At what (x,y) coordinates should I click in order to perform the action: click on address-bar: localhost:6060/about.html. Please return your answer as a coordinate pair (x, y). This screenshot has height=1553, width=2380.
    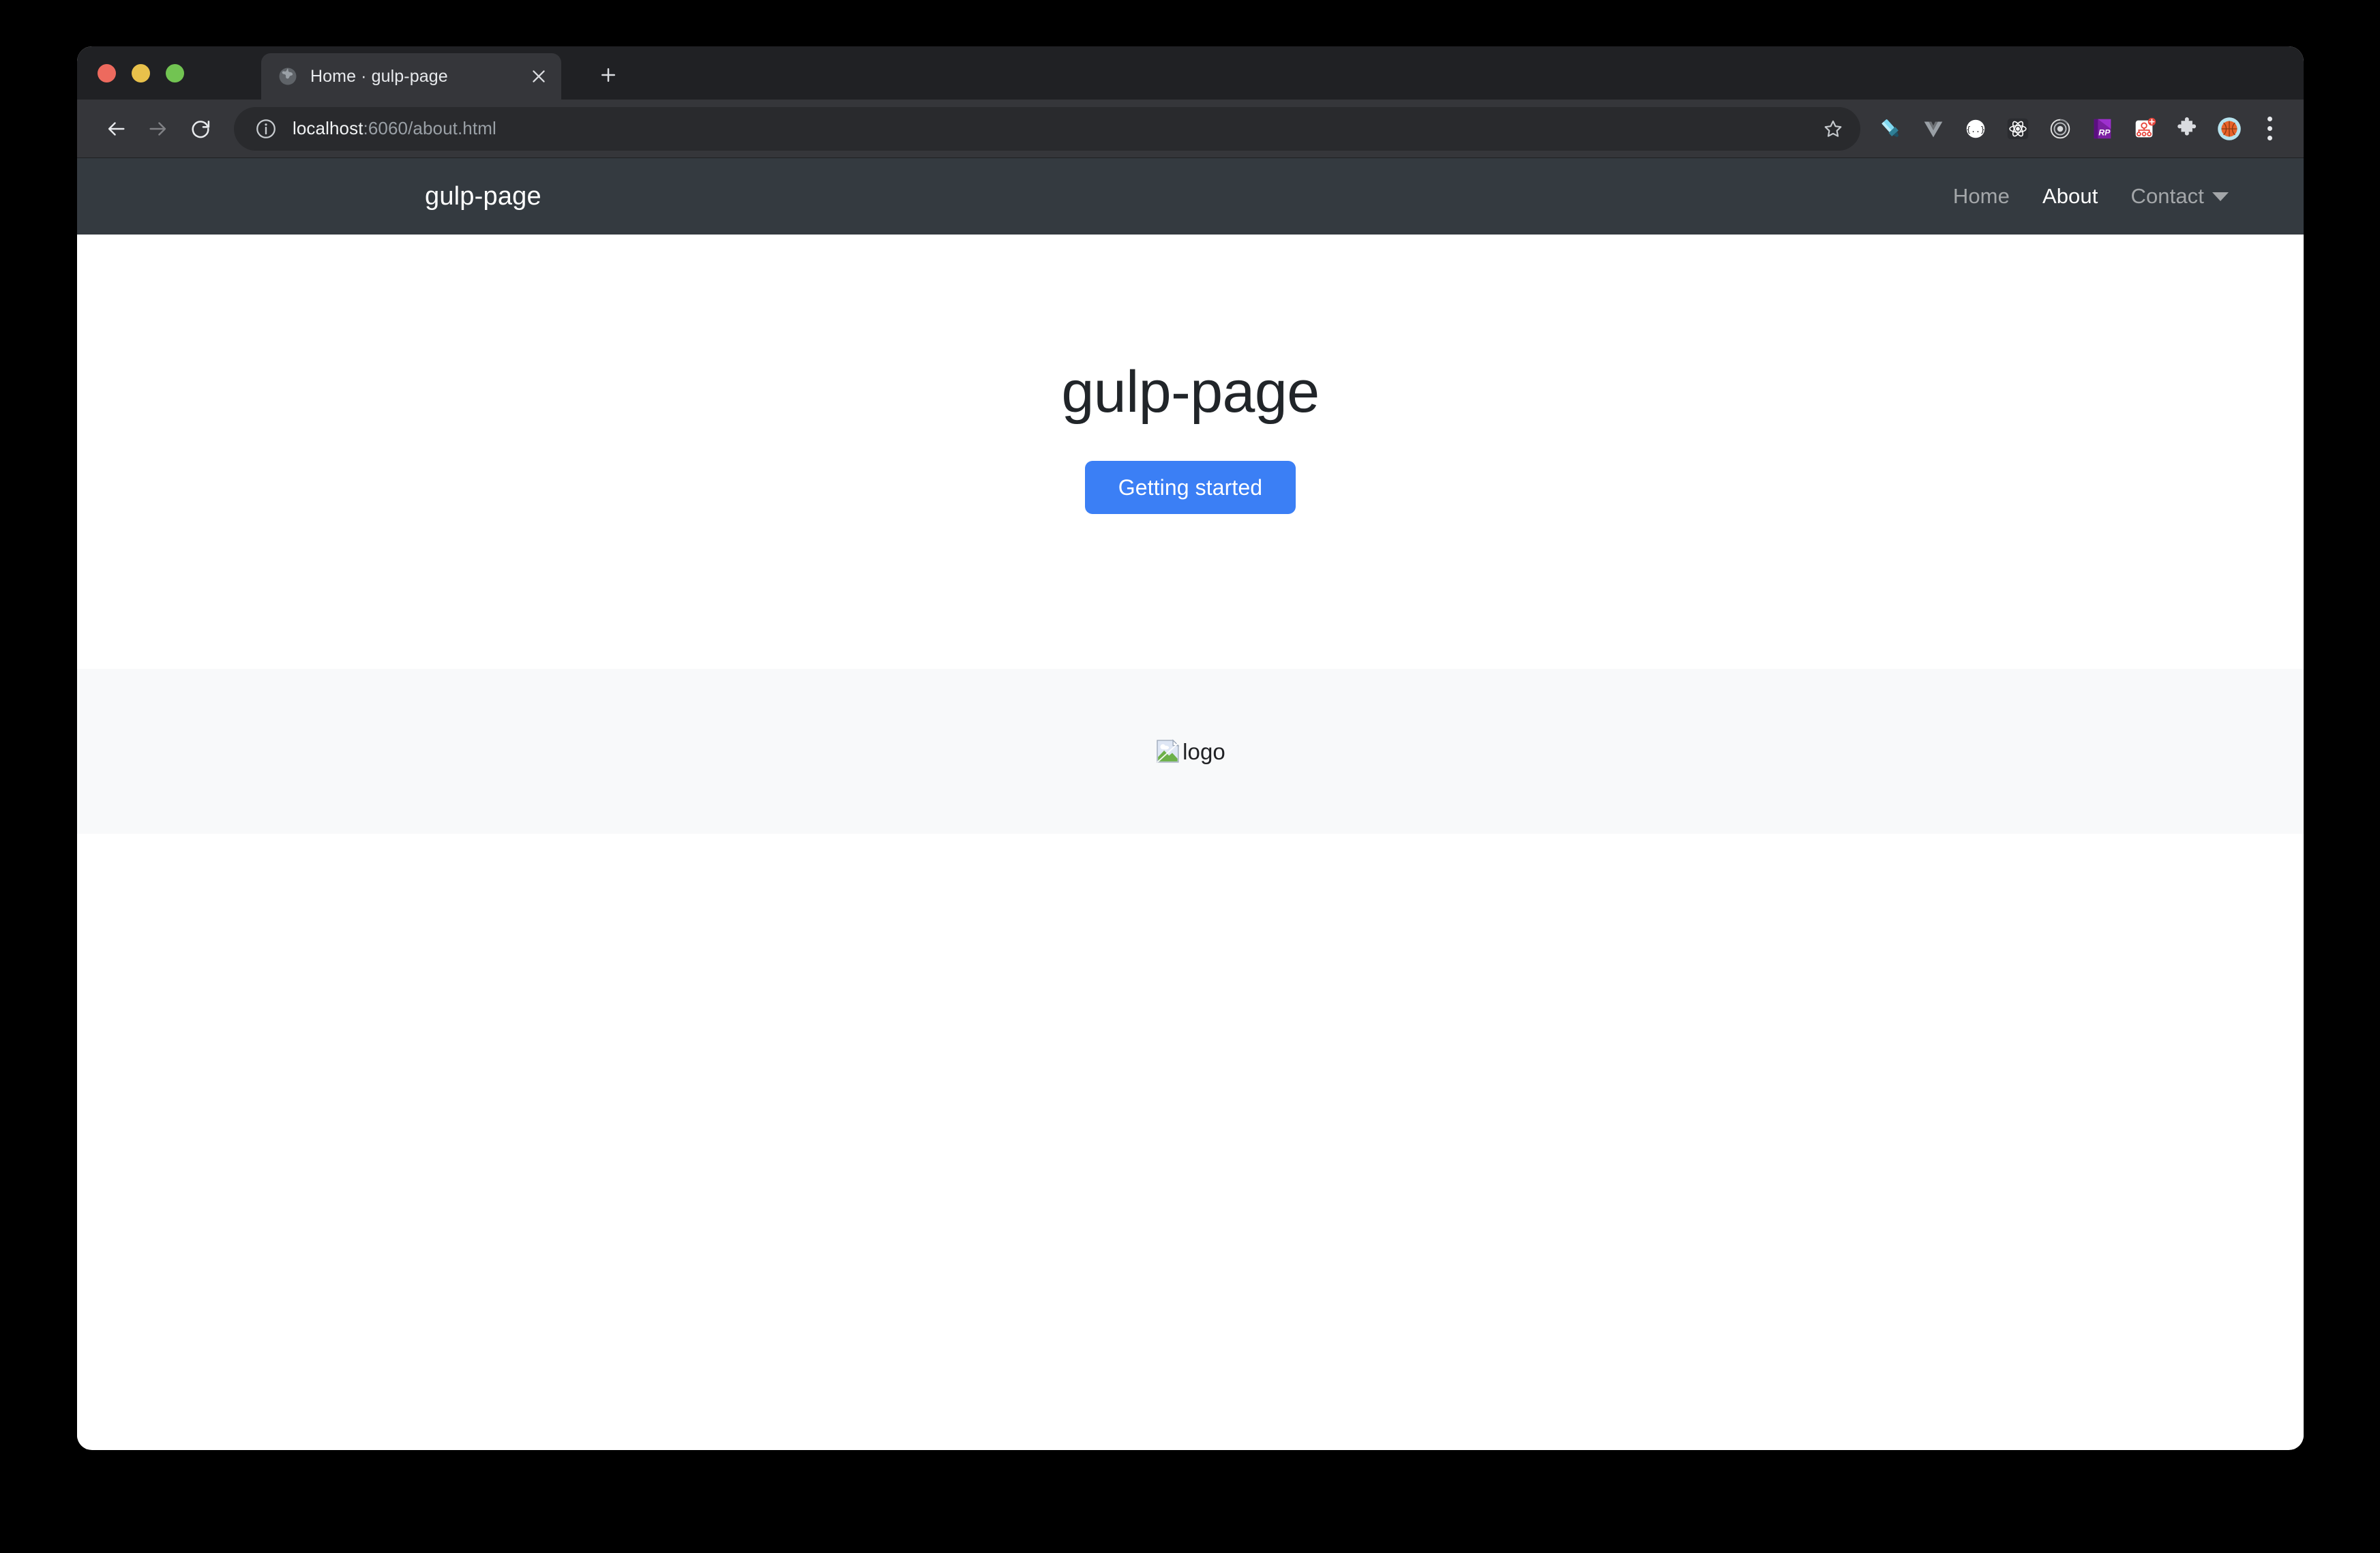
    Looking at the image, I should click on (1047, 128).